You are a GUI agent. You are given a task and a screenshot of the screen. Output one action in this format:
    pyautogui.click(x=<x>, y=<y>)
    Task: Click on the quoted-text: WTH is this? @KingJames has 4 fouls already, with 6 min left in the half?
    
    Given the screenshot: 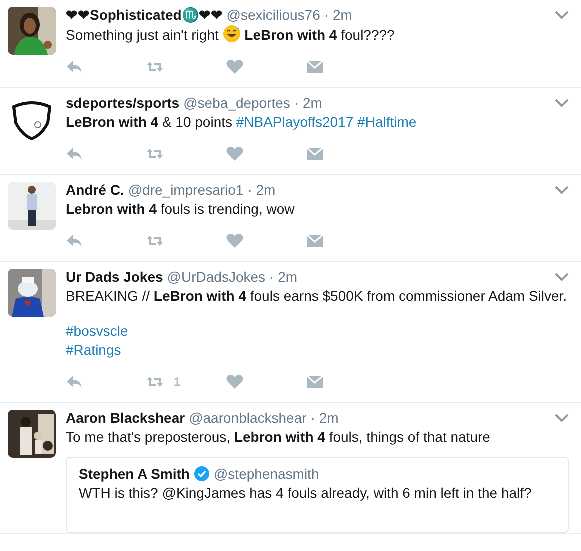 What is the action you would take?
    pyautogui.click(x=306, y=493)
    